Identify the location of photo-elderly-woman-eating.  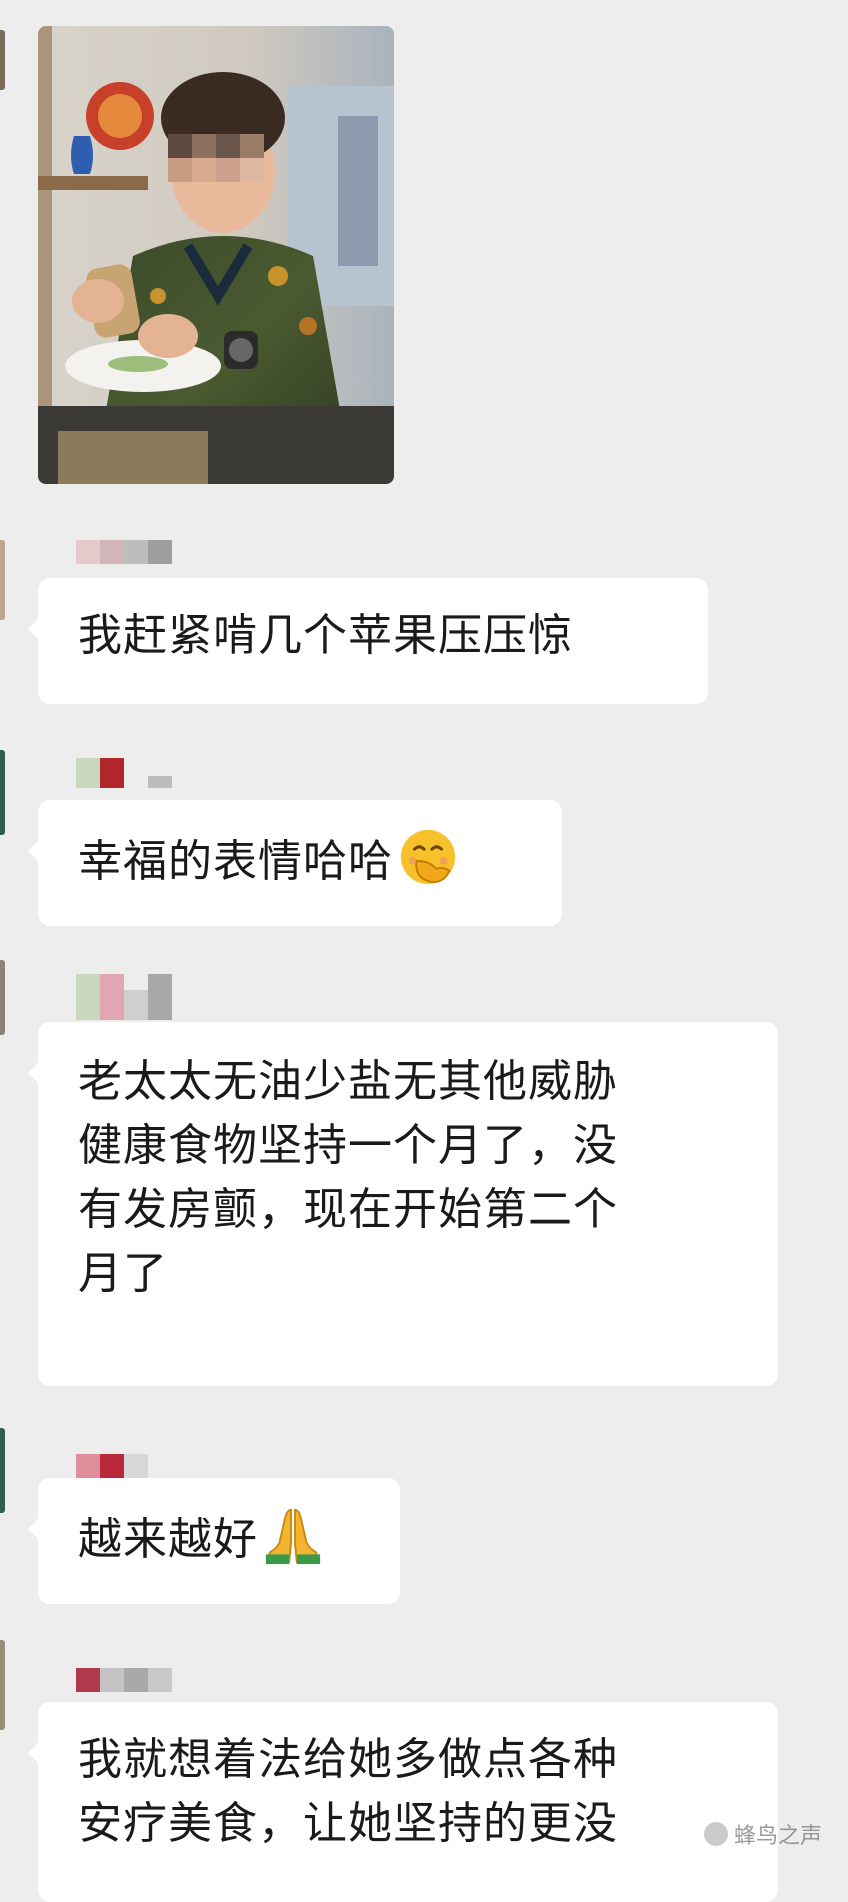
(216, 255).